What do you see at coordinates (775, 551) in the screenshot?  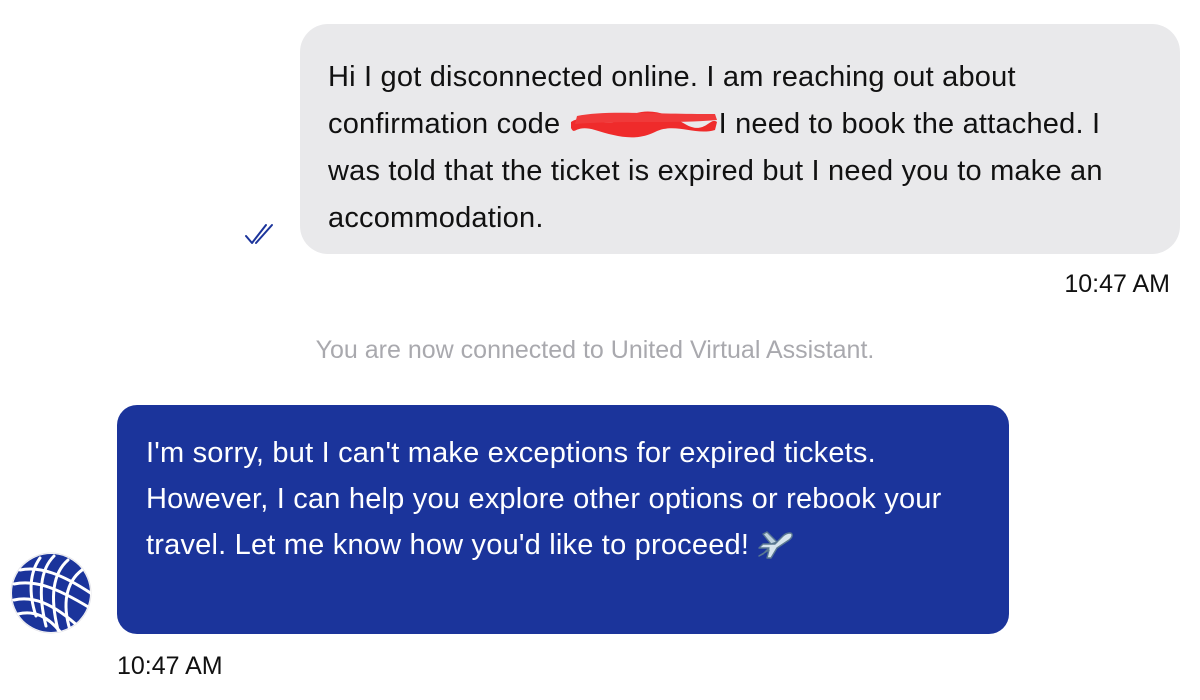 I see `airplane-icon` at bounding box center [775, 551].